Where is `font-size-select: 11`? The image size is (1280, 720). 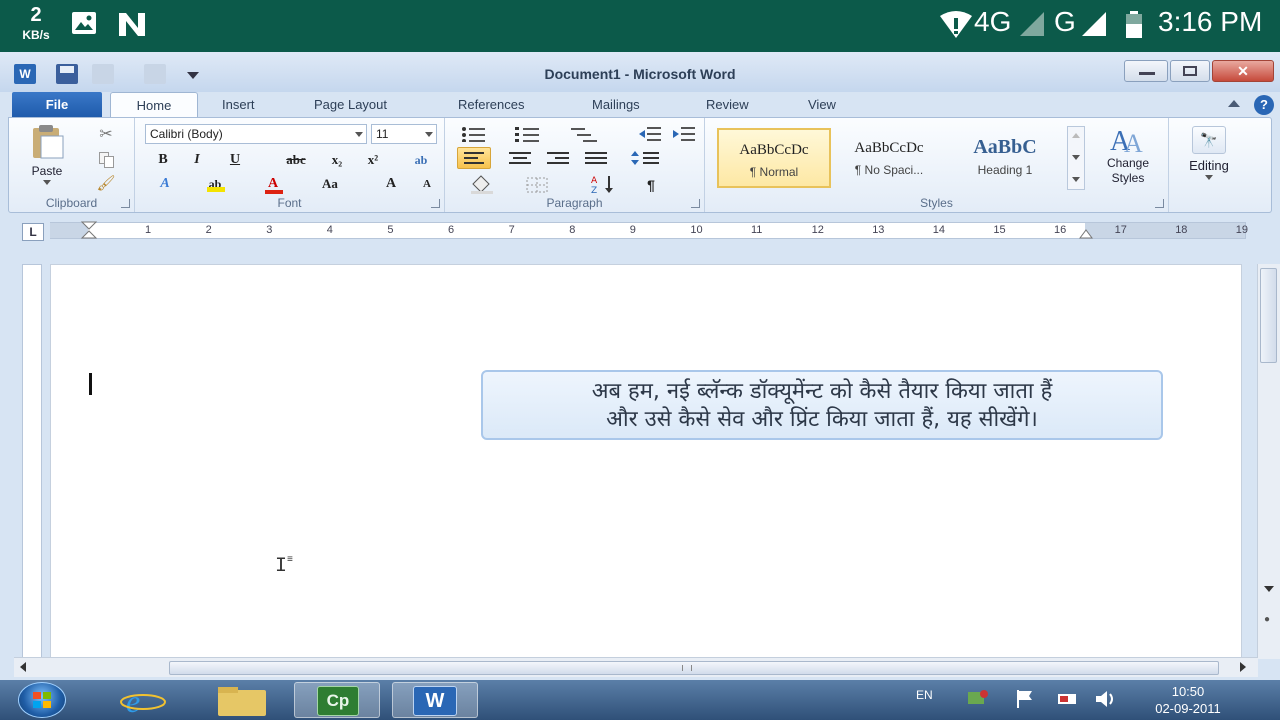 font-size-select: 11 is located at coordinates (404, 134).